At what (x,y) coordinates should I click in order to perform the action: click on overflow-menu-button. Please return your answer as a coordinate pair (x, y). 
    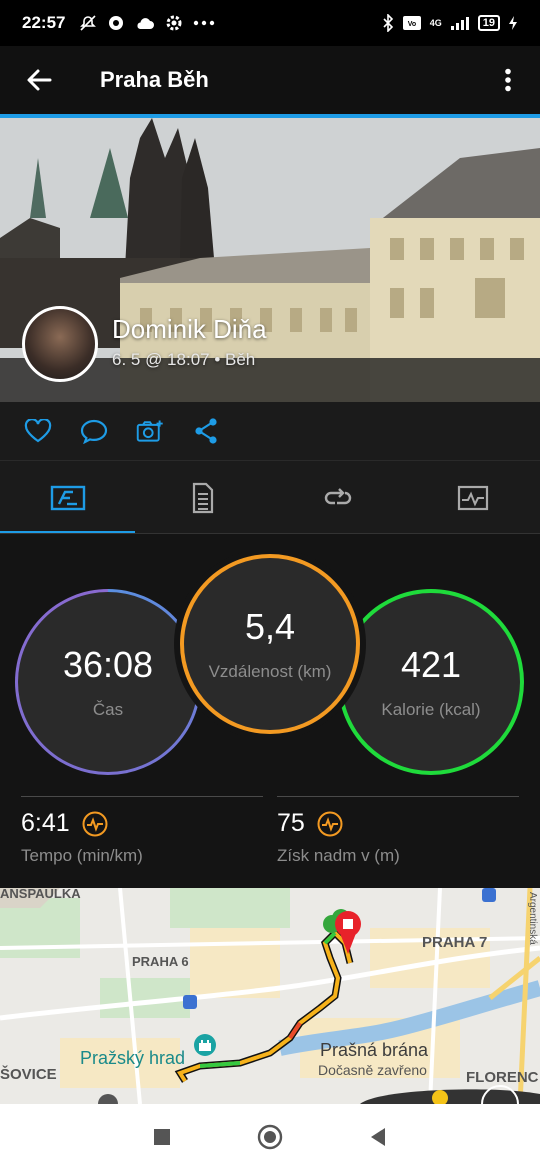
    Looking at the image, I should click on (508, 80).